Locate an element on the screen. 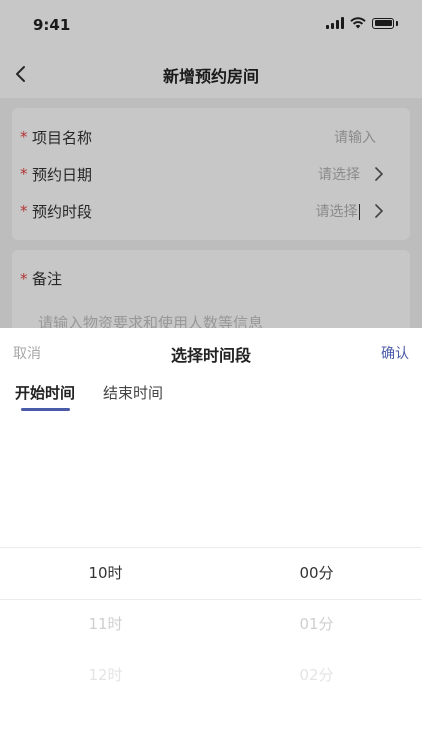  sheet-title: 选择时间段 is located at coordinates (210, 355).